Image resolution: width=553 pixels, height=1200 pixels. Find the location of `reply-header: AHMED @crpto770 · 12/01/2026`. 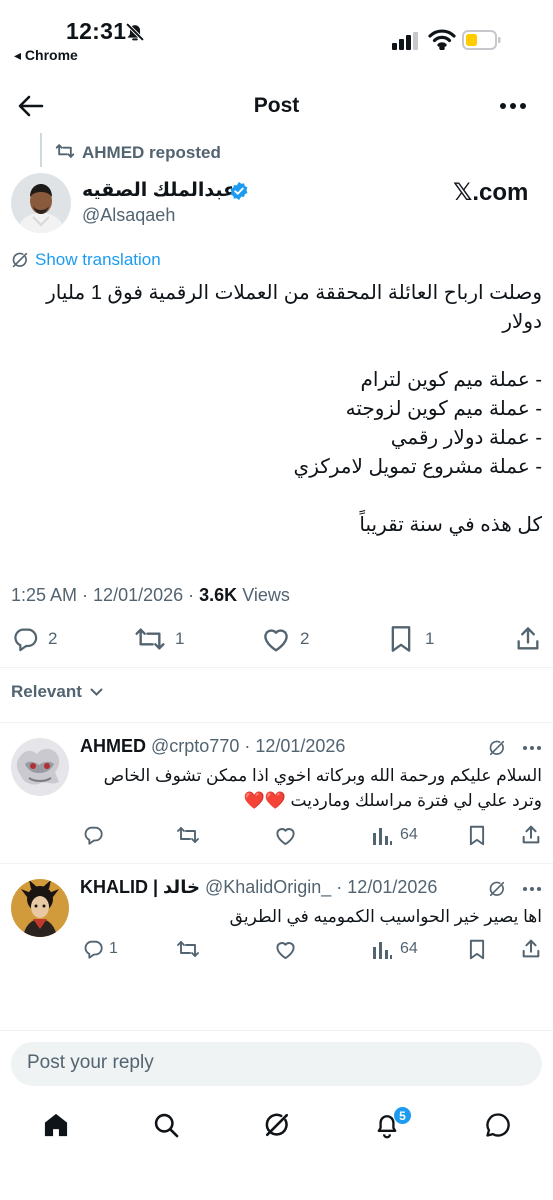

reply-header: AHMED @crpto770 · 12/01/2026 is located at coordinates (212, 746).